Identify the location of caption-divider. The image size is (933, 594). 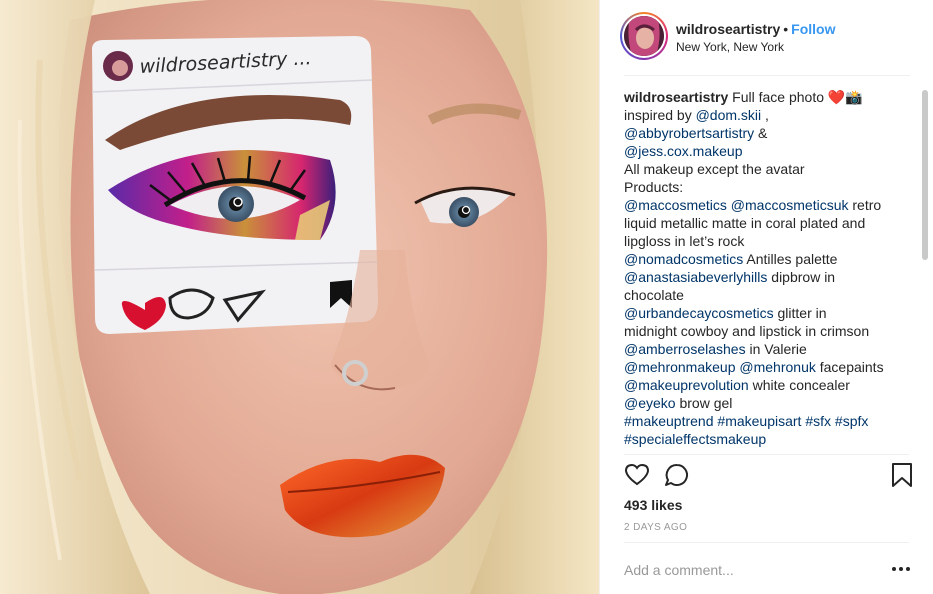
(766, 454).